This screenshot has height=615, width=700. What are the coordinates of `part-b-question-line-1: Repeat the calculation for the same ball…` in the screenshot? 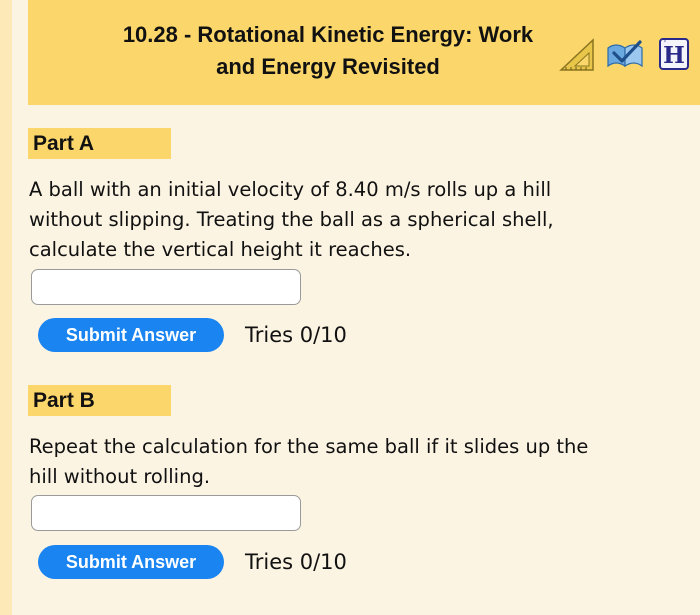 It's located at (309, 446).